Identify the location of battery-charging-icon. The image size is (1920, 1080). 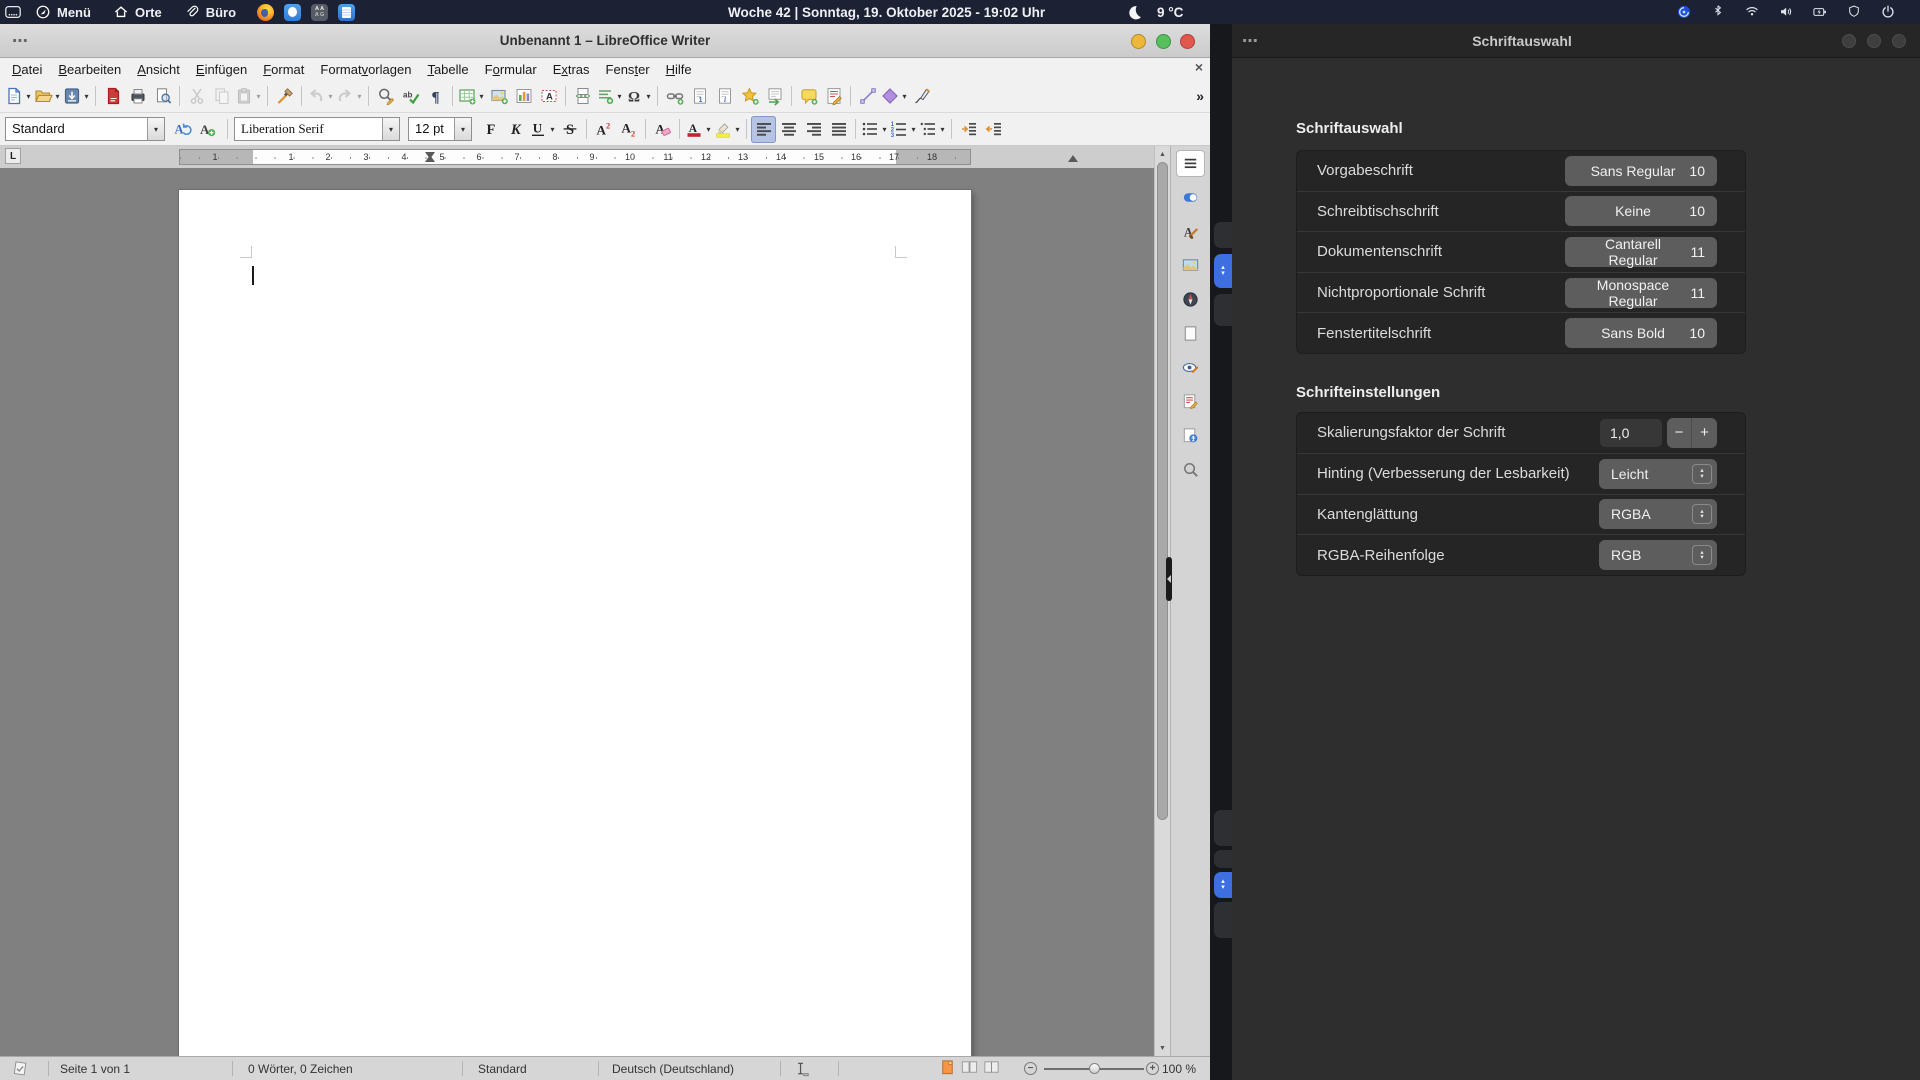
(1820, 12).